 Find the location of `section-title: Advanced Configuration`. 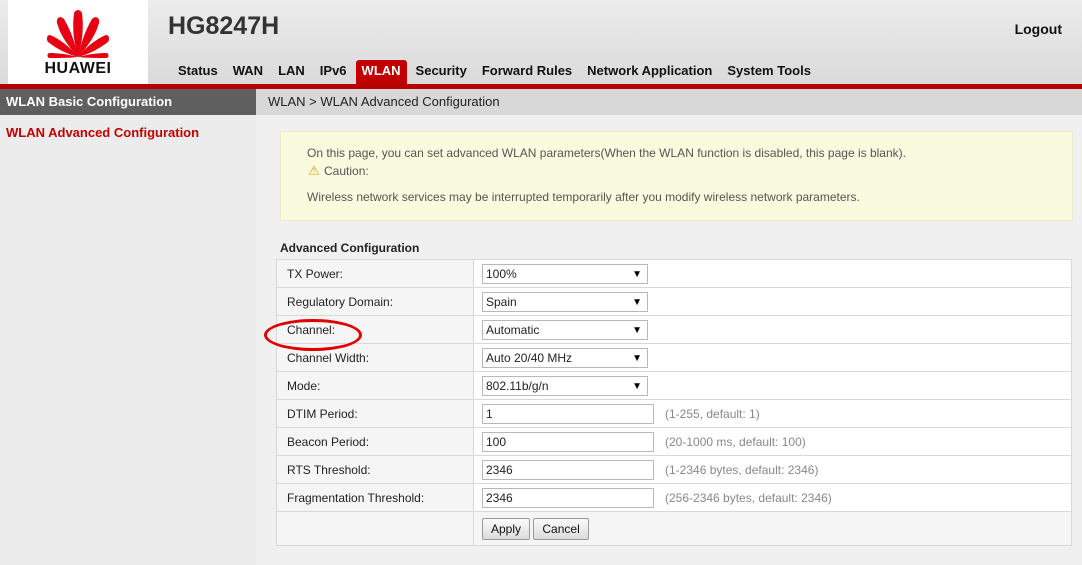

section-title: Advanced Configuration is located at coordinates (350, 248).